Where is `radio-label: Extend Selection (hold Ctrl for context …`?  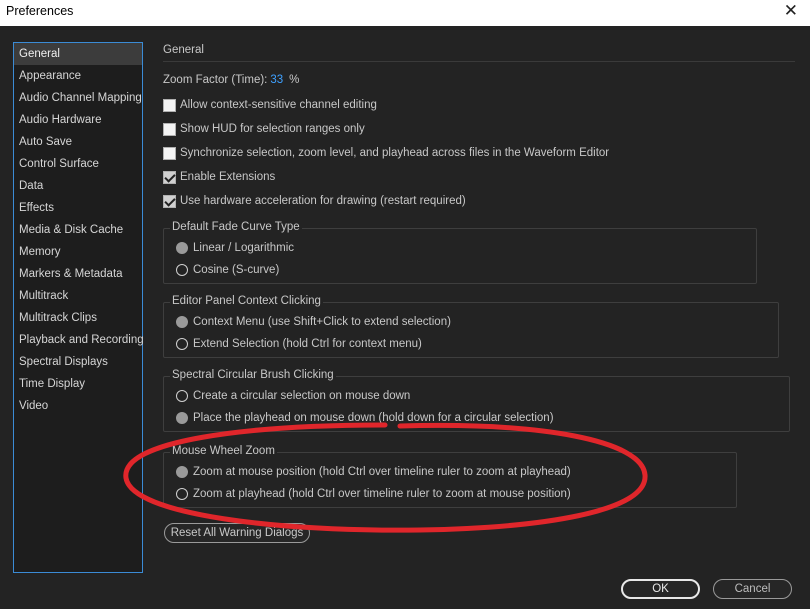
radio-label: Extend Selection (hold Ctrl for context … is located at coordinates (307, 344).